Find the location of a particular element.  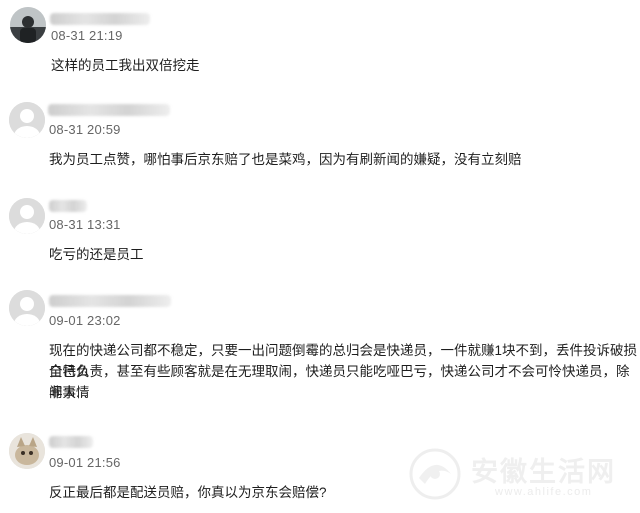

comment-time: 08-31 20:59 is located at coordinates (85, 129).